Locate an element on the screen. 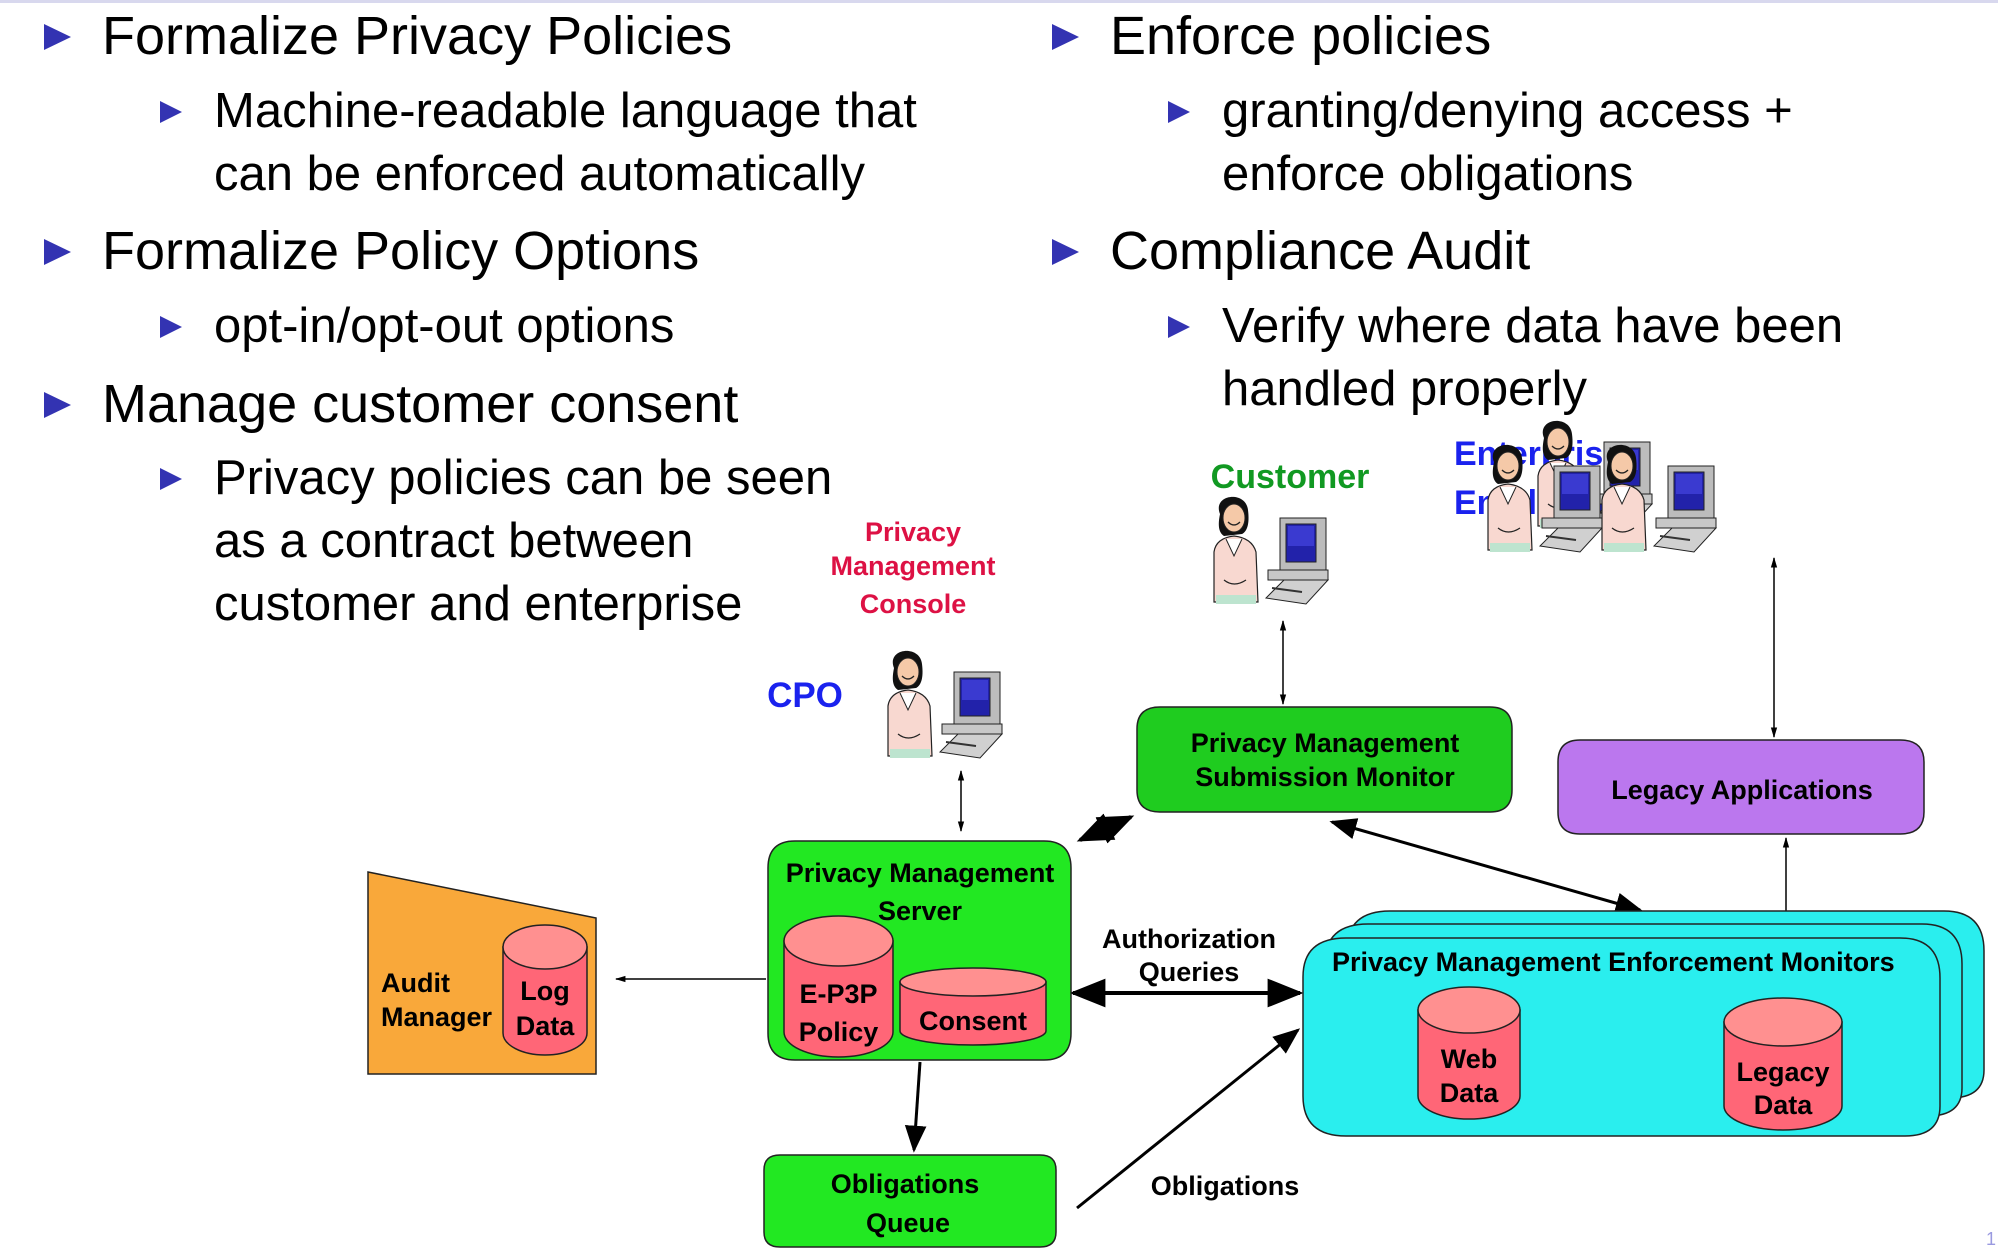 Image resolution: width=1998 pixels, height=1256 pixels. authorization-label-line: Queries is located at coordinates (1189, 972).